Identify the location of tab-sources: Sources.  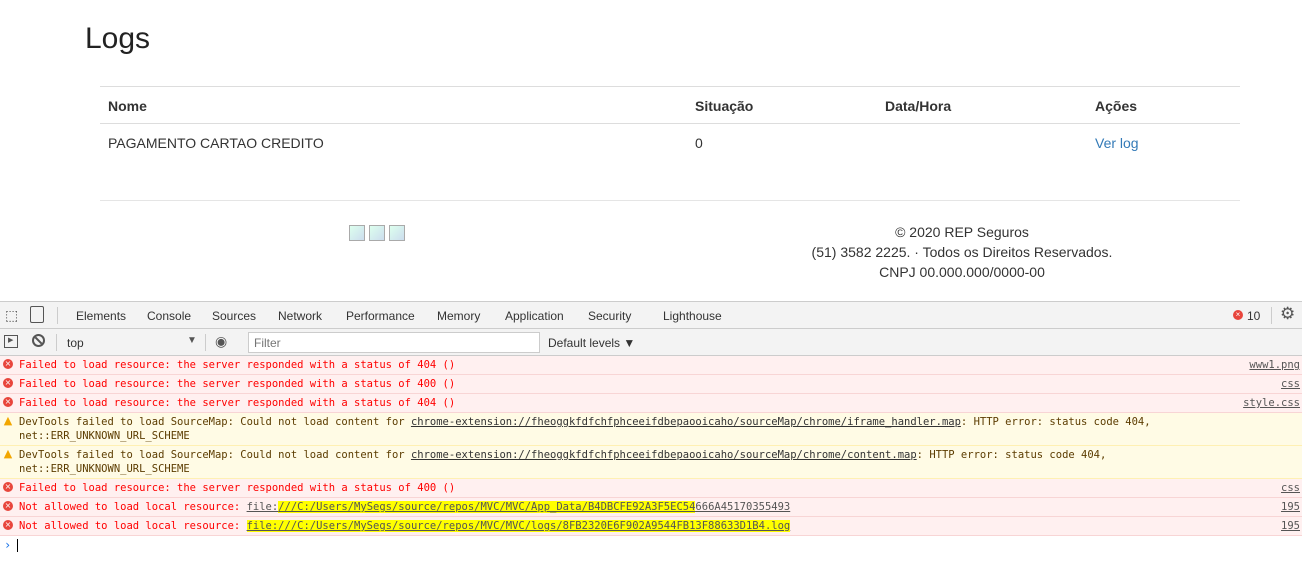
(234, 316).